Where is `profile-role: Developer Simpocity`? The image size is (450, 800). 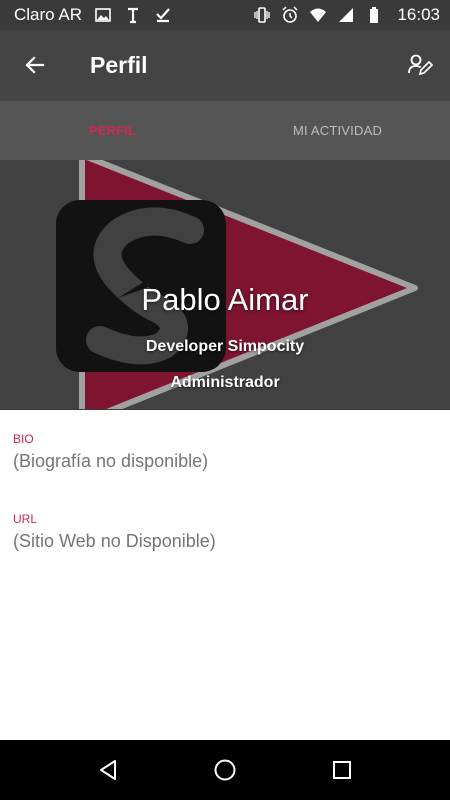
profile-role: Developer Simpocity is located at coordinates (225, 346).